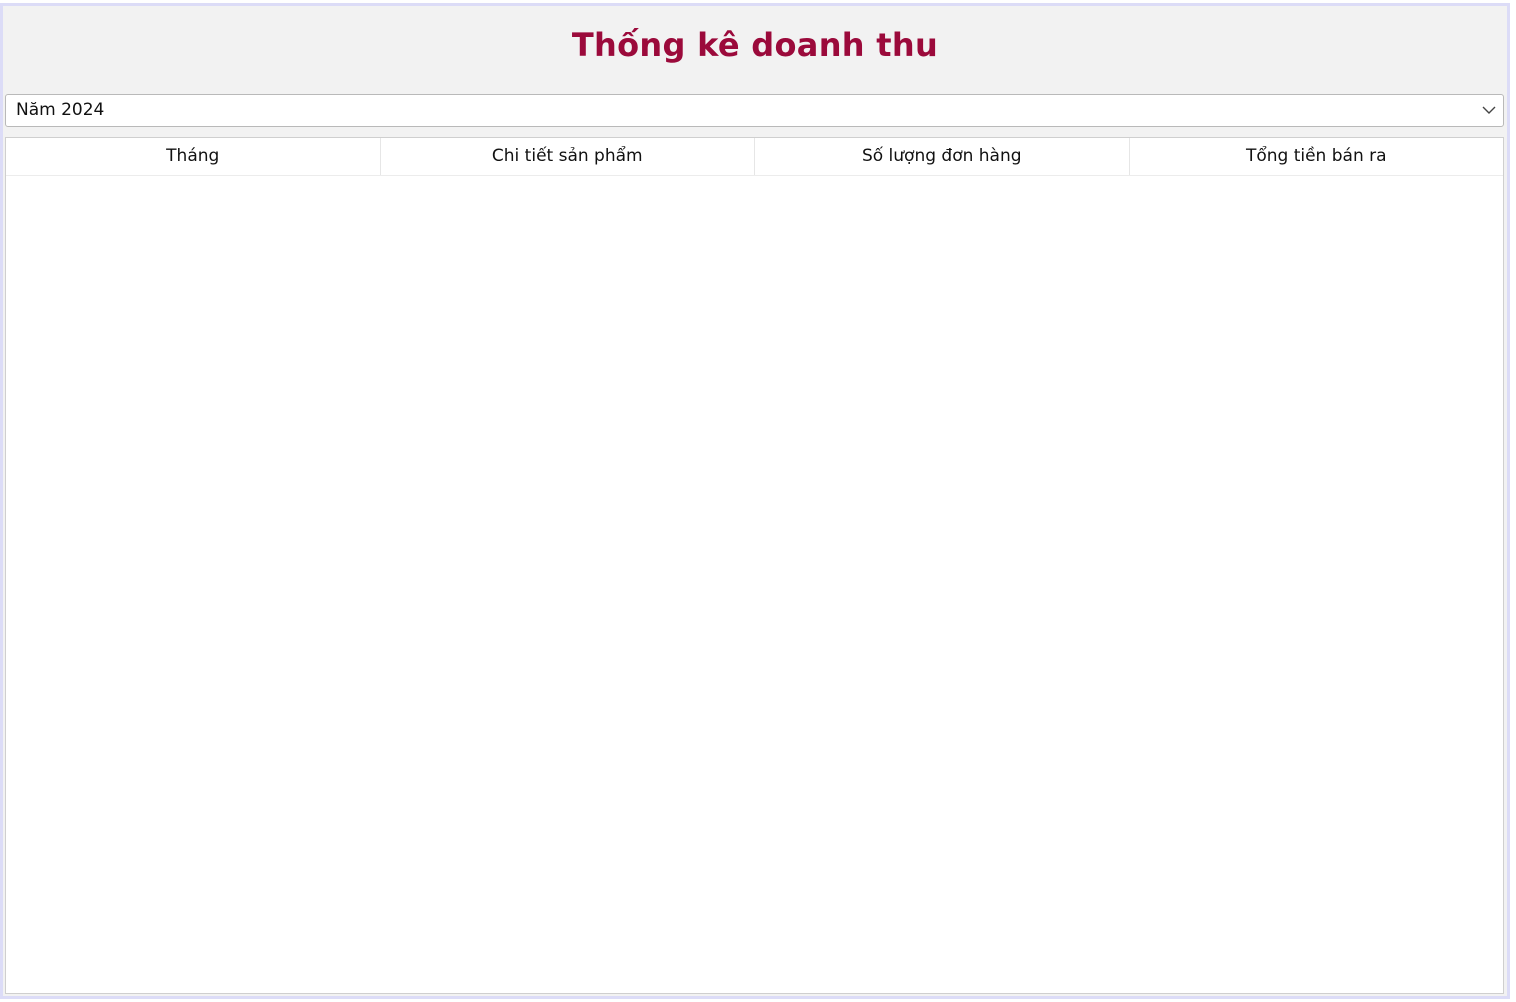  Describe the element at coordinates (60, 110) in the screenshot. I see `year-select-value: Năm 2024` at that location.